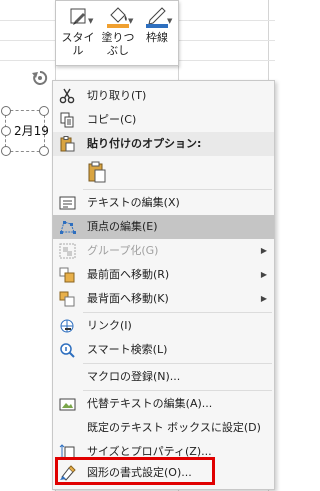 This screenshot has width=320, height=491. I want to click on rotate-handle-icon, so click(40, 78).